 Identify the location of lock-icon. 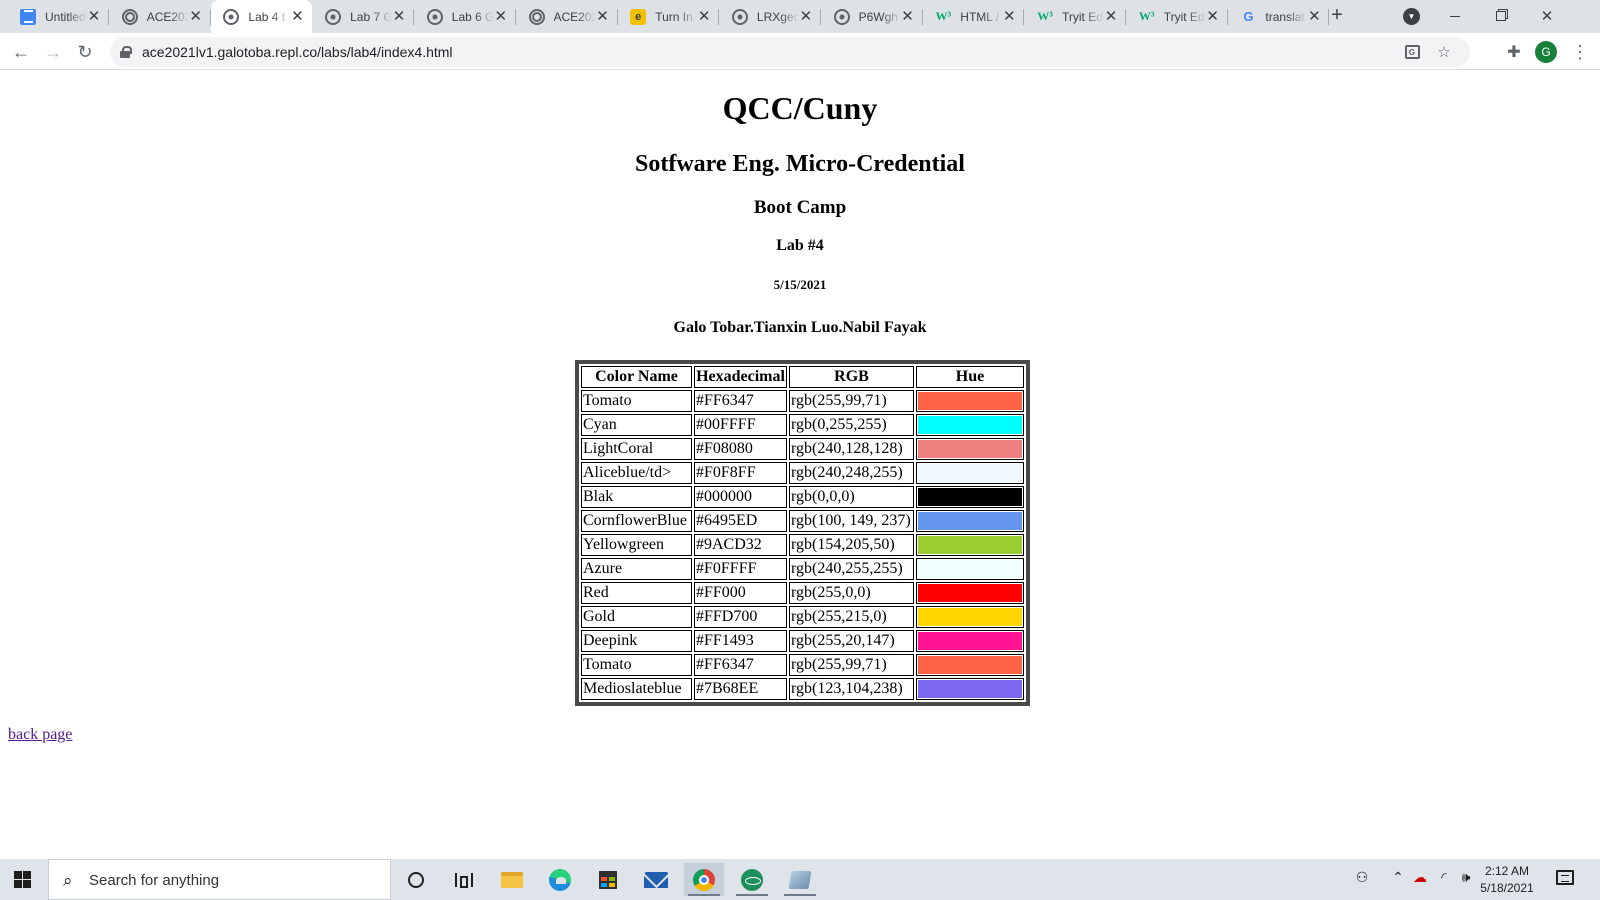
(126, 52).